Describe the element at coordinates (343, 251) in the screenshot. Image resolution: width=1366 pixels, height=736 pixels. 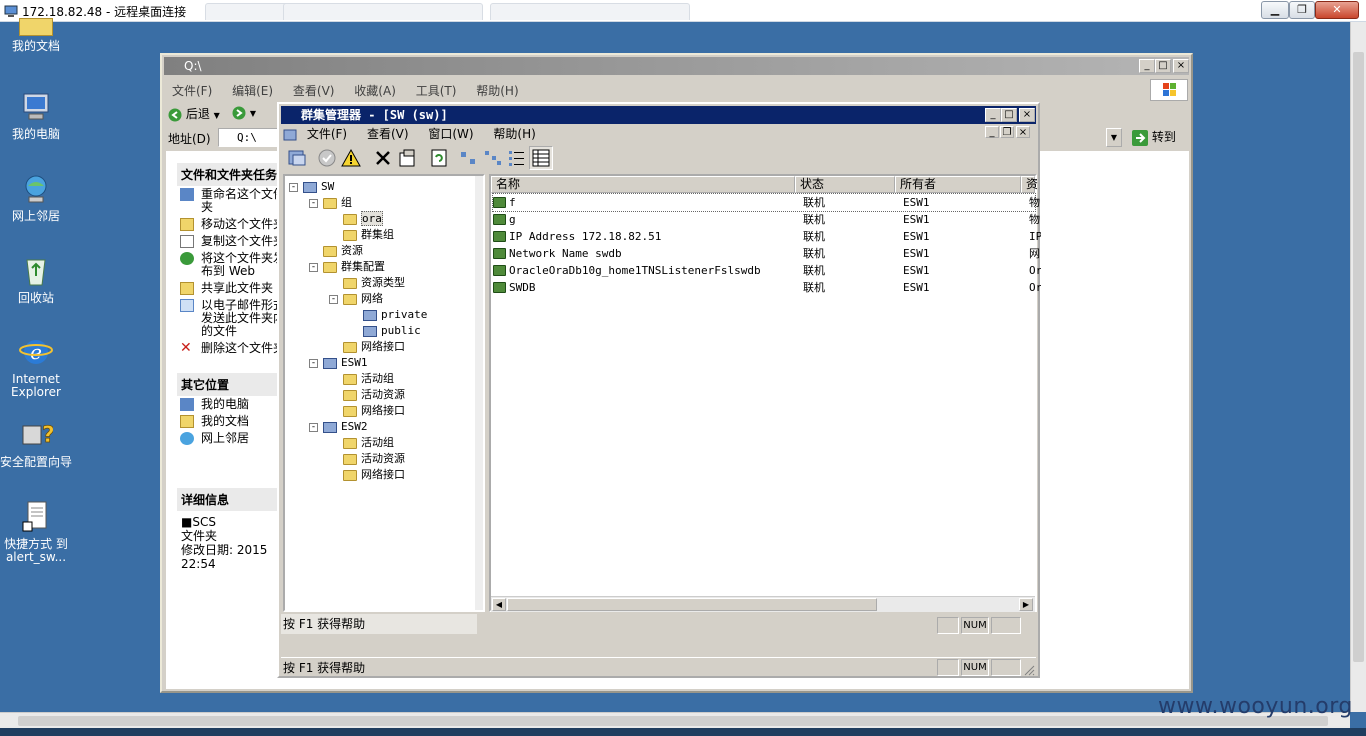
I see `tree-node: 资源` at that location.